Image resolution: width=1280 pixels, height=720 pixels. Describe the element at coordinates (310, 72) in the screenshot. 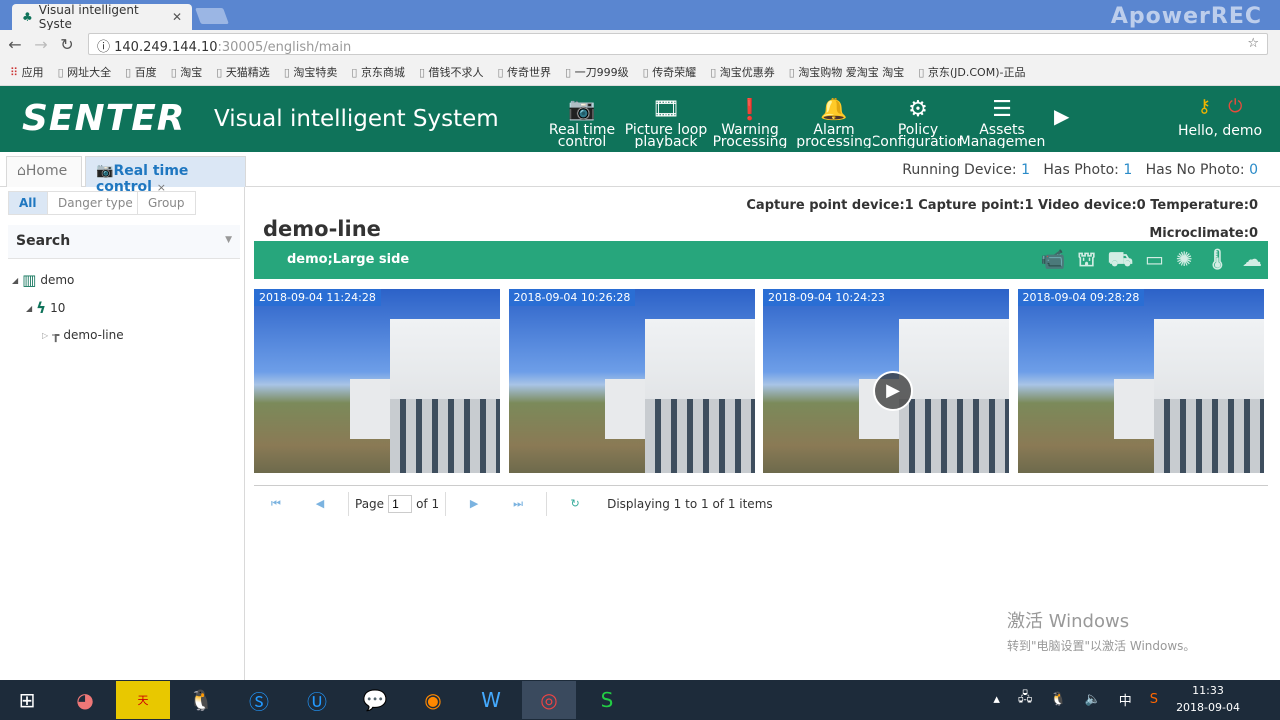

I see `bookmark-item: 淘宝特卖` at that location.